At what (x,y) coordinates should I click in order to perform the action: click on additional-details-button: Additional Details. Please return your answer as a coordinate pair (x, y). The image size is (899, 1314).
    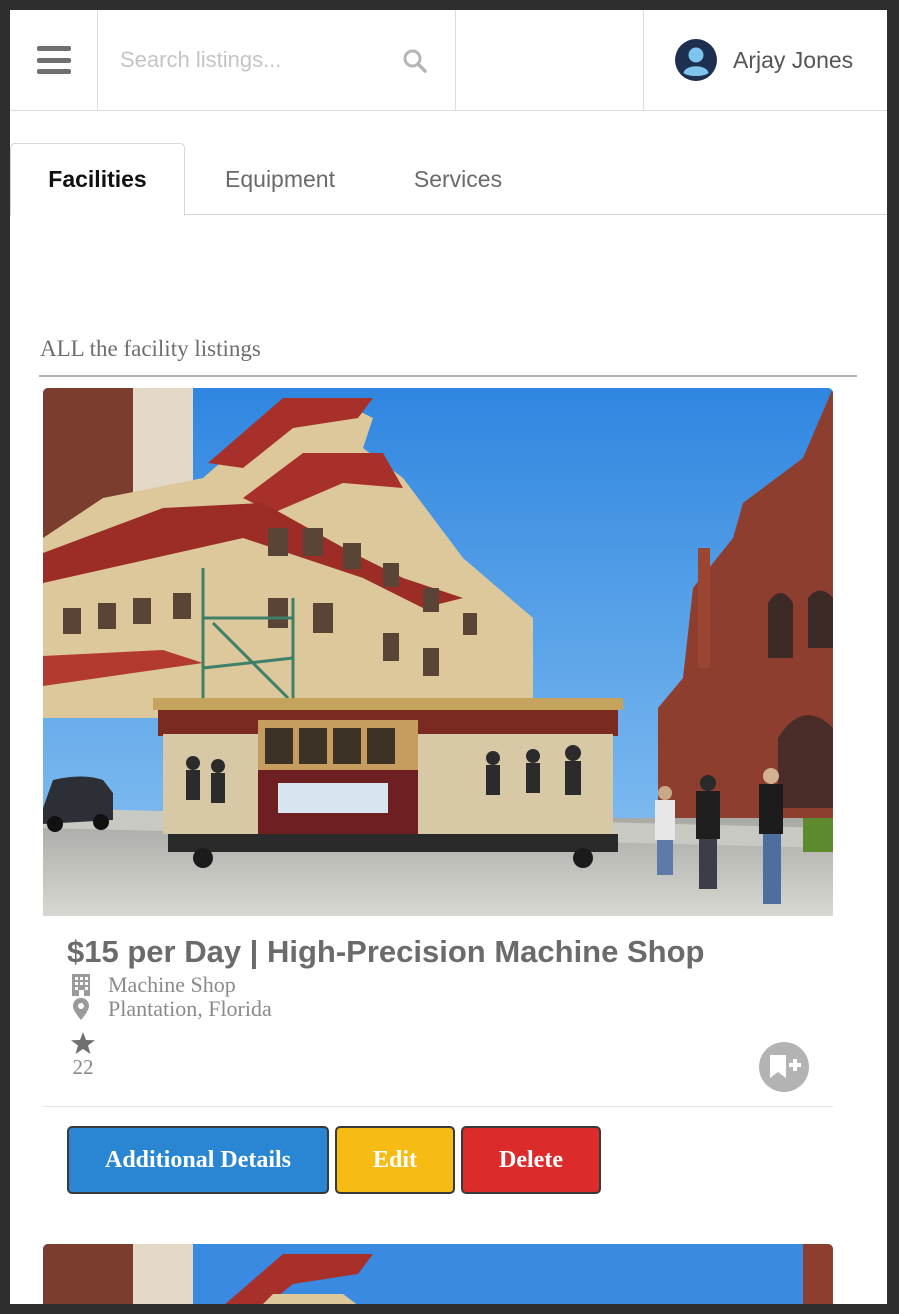
    Looking at the image, I should click on (198, 1160).